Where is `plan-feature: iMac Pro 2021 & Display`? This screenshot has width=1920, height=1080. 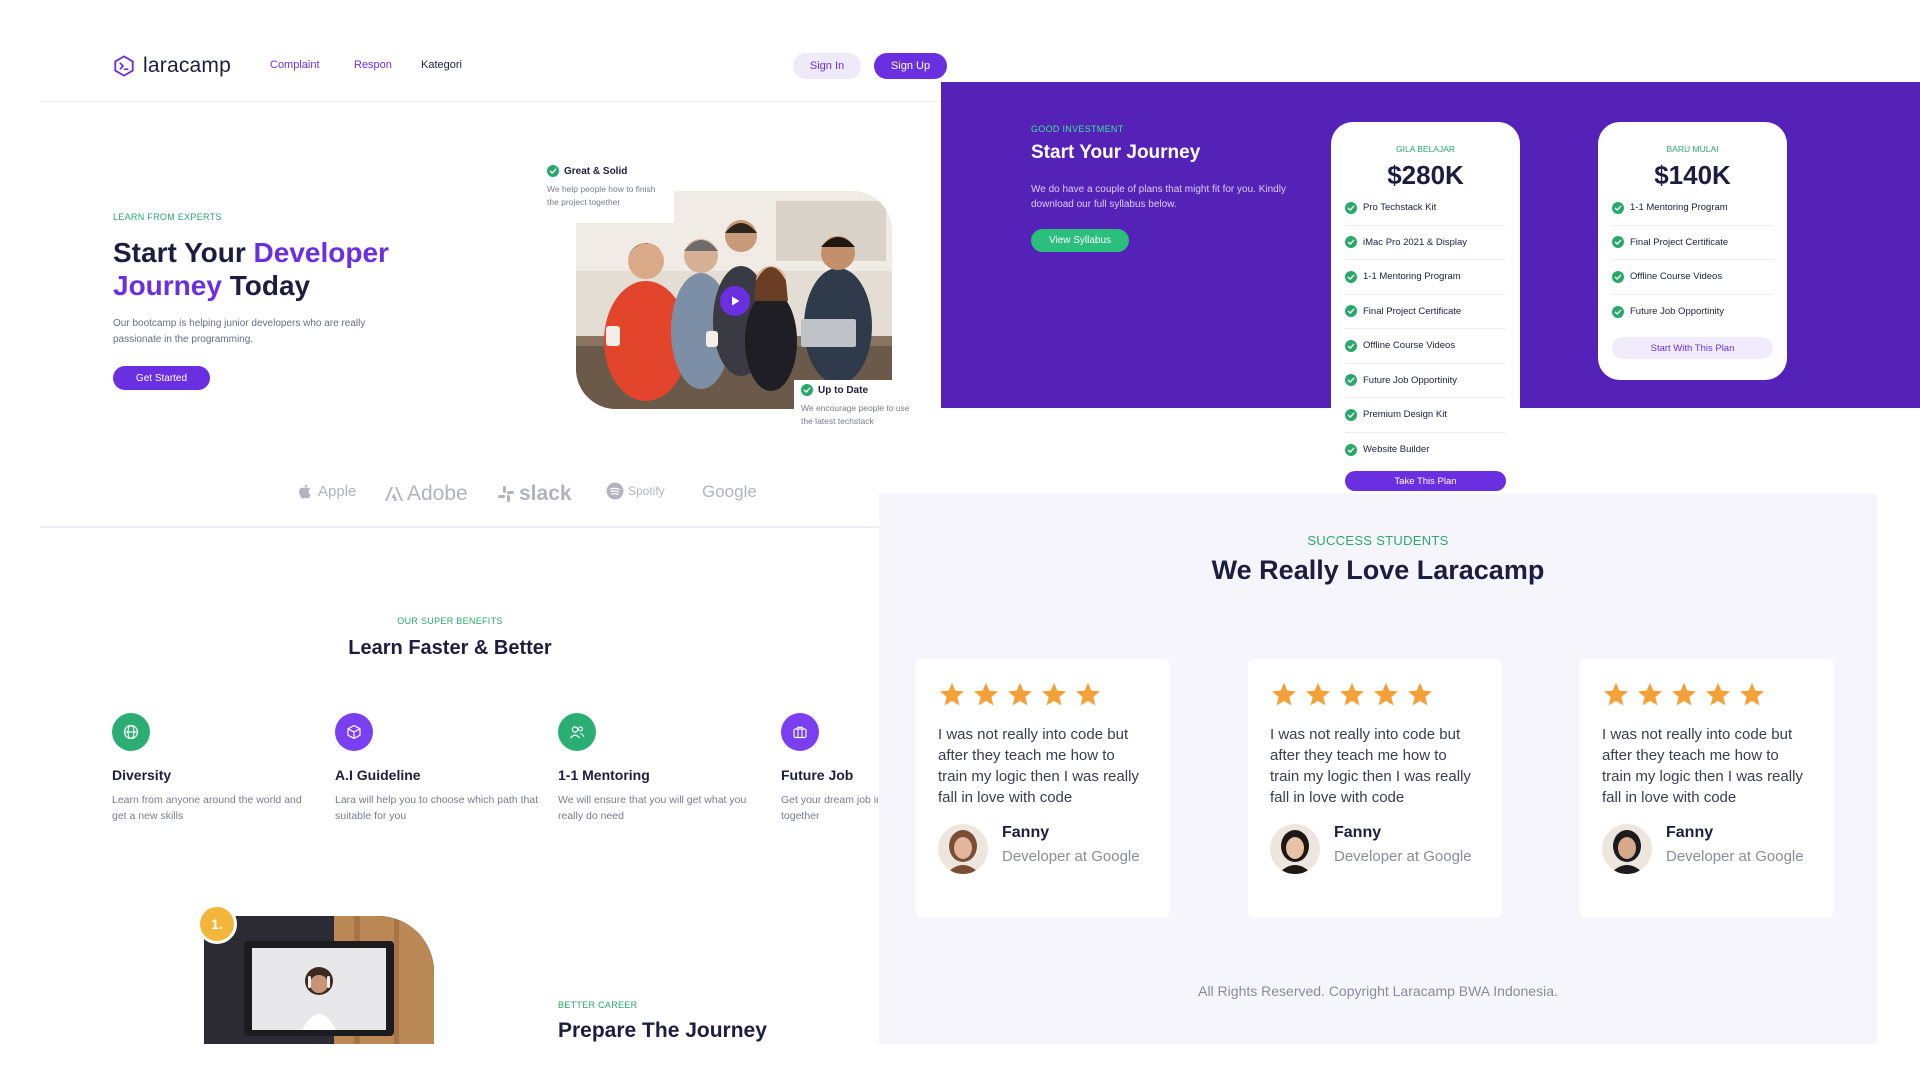 plan-feature: iMac Pro 2021 & Display is located at coordinates (1425, 243).